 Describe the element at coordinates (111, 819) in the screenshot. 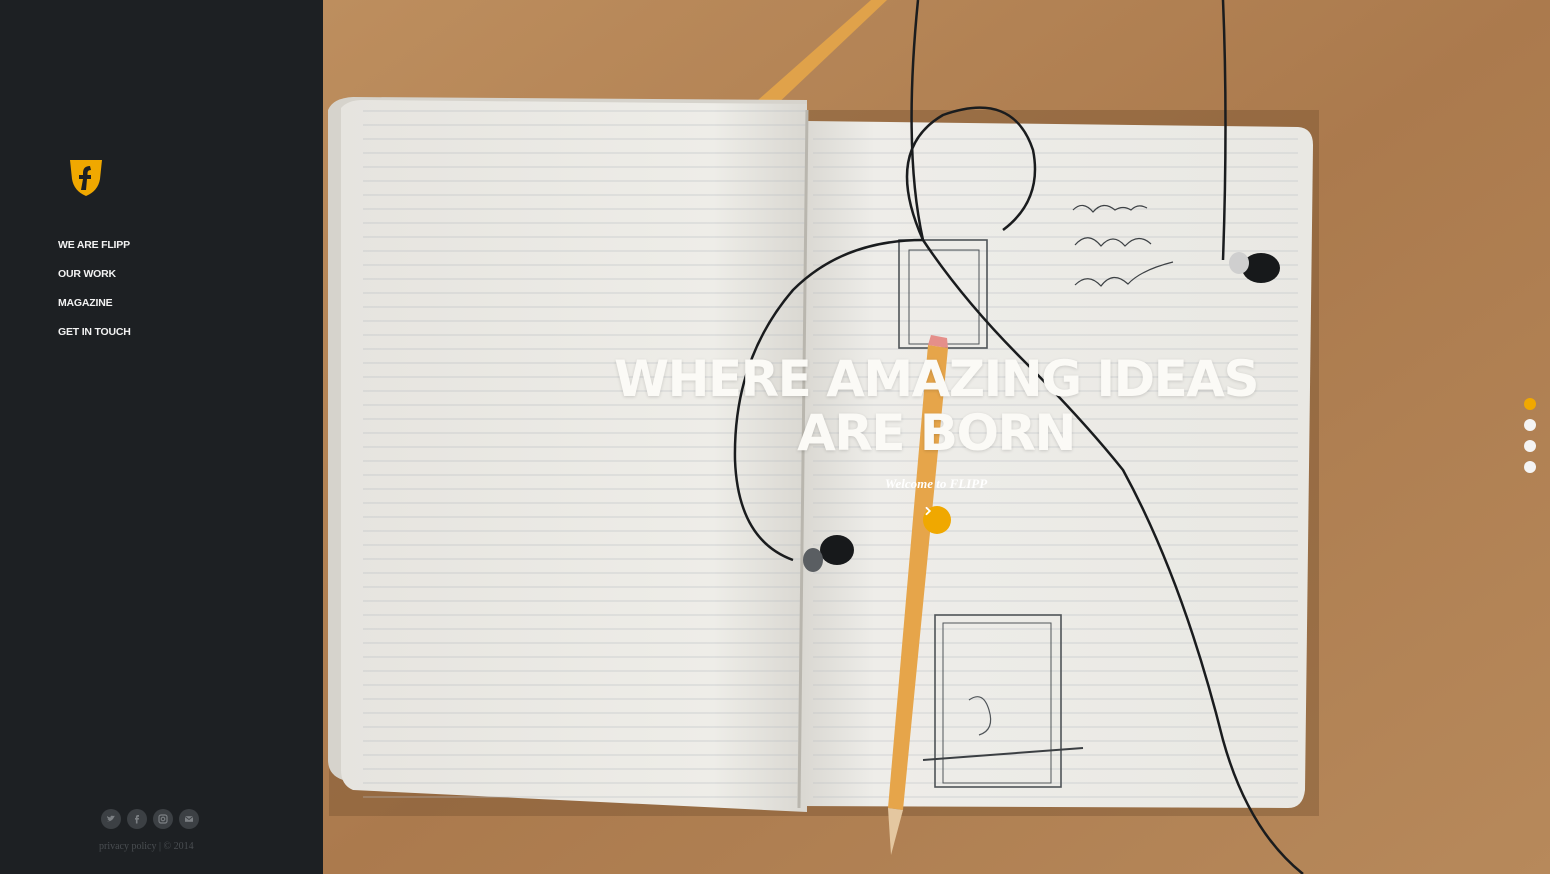

I see `twitter-icon` at that location.